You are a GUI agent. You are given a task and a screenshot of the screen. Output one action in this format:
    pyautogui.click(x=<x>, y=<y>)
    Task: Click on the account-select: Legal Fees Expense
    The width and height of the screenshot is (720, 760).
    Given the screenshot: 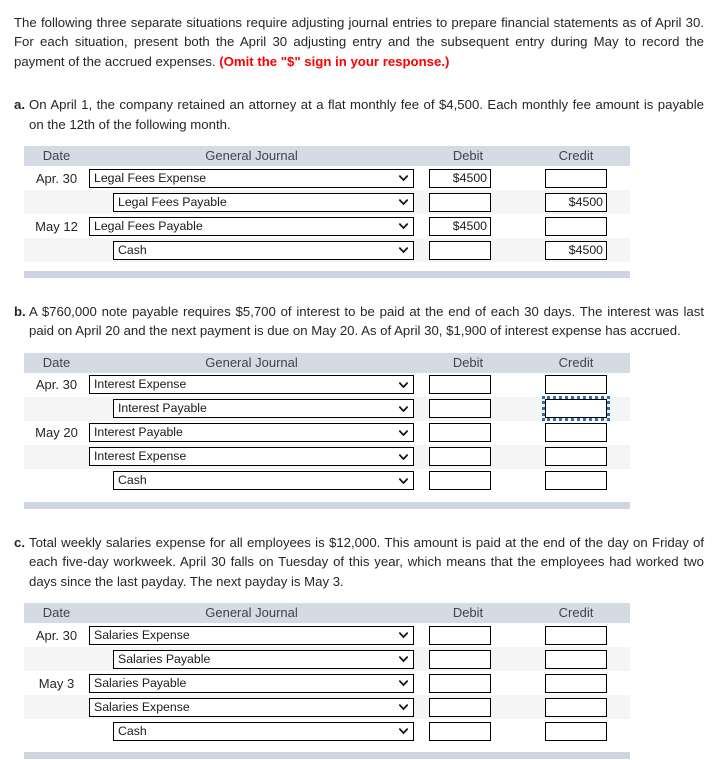 What is the action you would take?
    pyautogui.click(x=251, y=178)
    